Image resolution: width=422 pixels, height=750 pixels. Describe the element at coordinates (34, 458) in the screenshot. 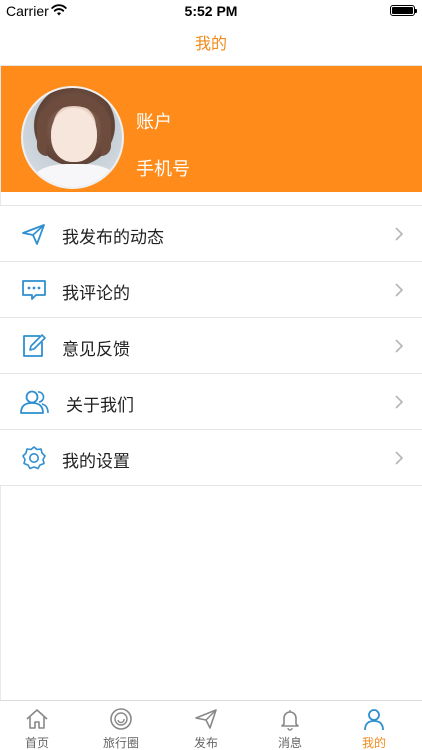

I see `settings-icon` at that location.